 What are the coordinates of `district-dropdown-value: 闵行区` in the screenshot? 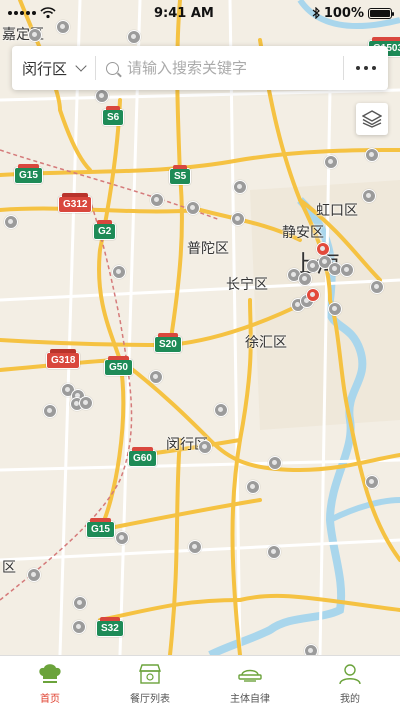 It's located at (45, 68).